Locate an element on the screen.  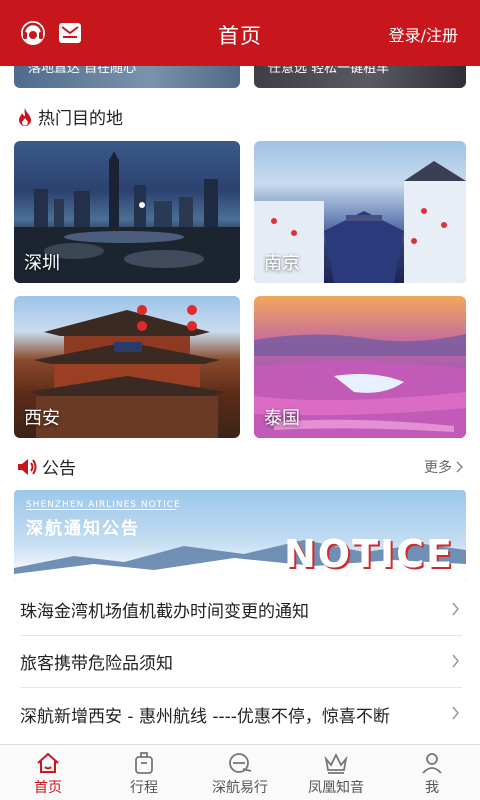
bottom-tab-bar: 首页 行程 深航易行 凤凰知音 我 is located at coordinates (240, 772).